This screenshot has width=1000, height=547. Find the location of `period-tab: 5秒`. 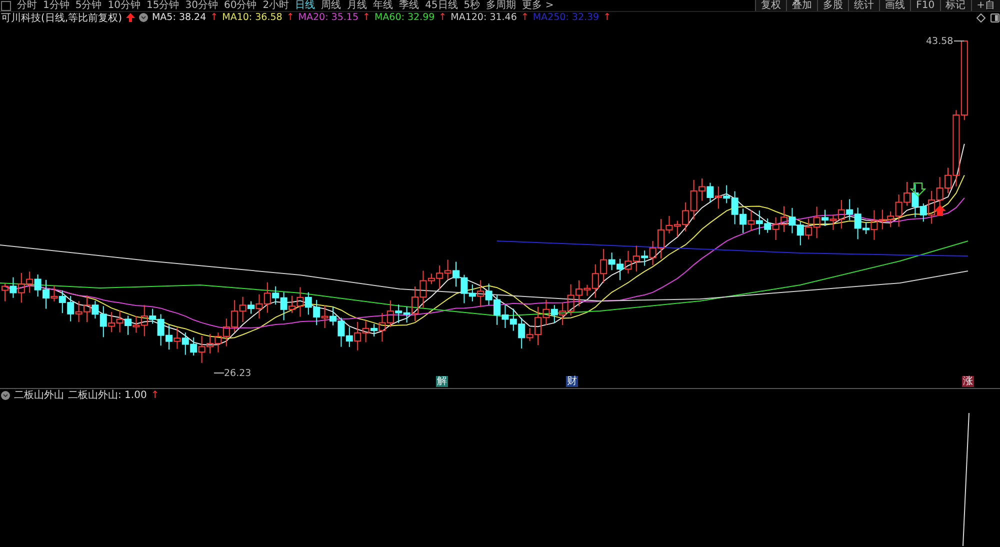

period-tab: 5秒 is located at coordinates (472, 5).